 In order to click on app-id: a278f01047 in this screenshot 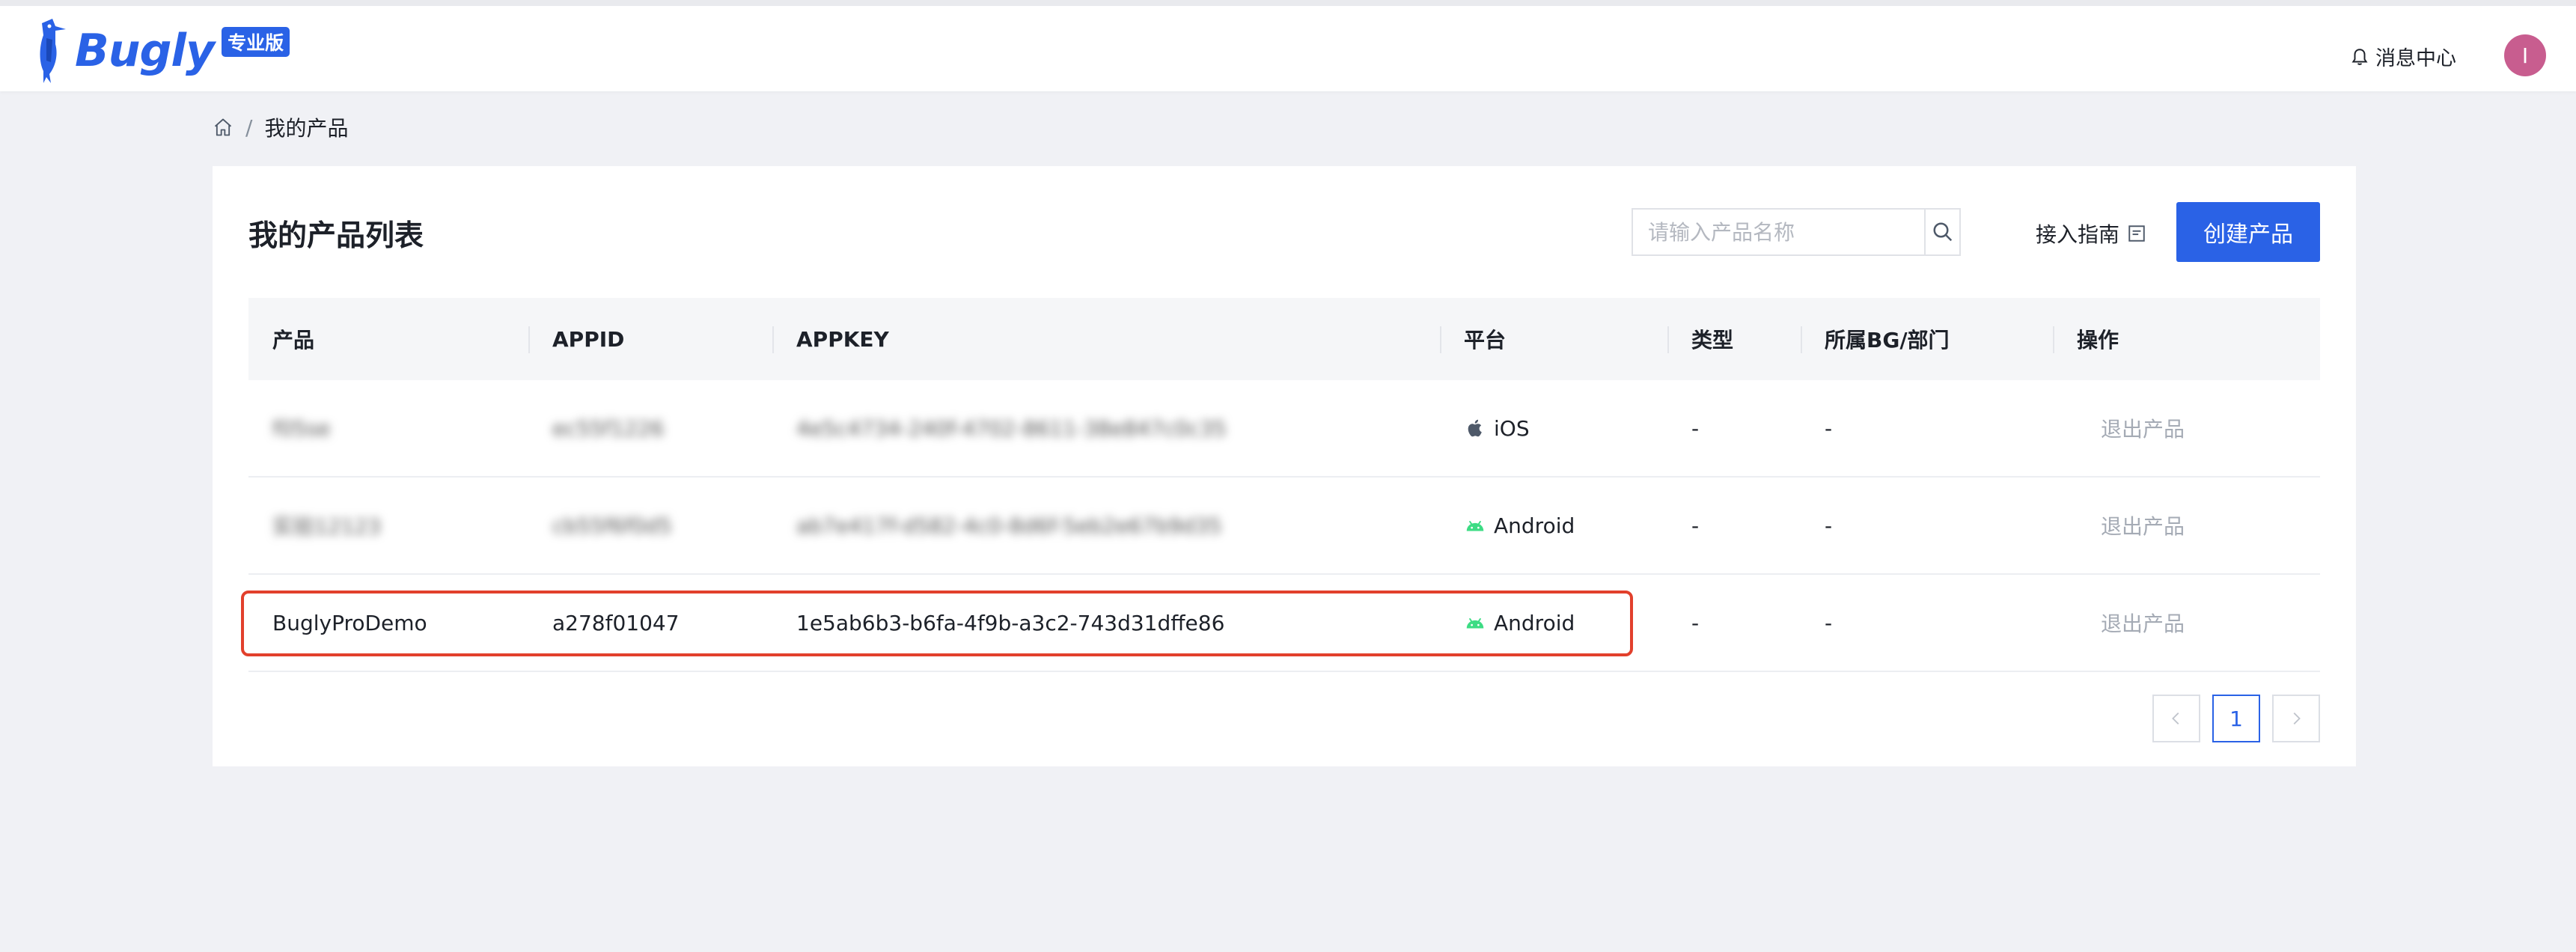, I will do `click(616, 622)`.